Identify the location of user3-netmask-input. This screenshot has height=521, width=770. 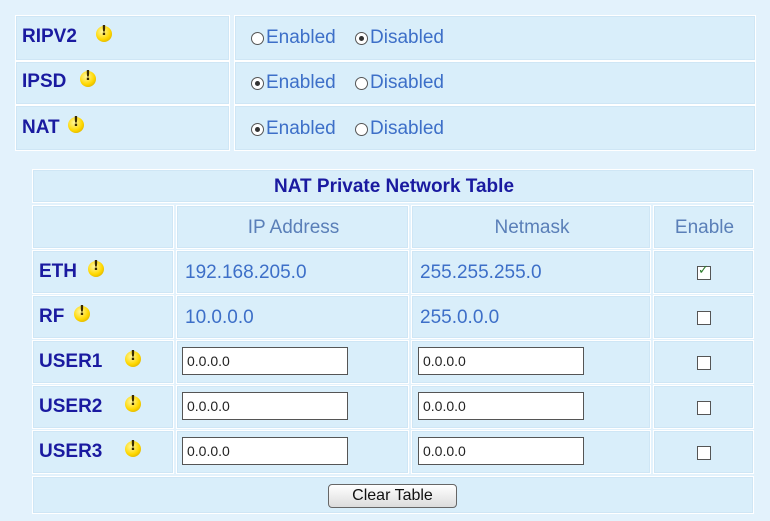
(501, 451).